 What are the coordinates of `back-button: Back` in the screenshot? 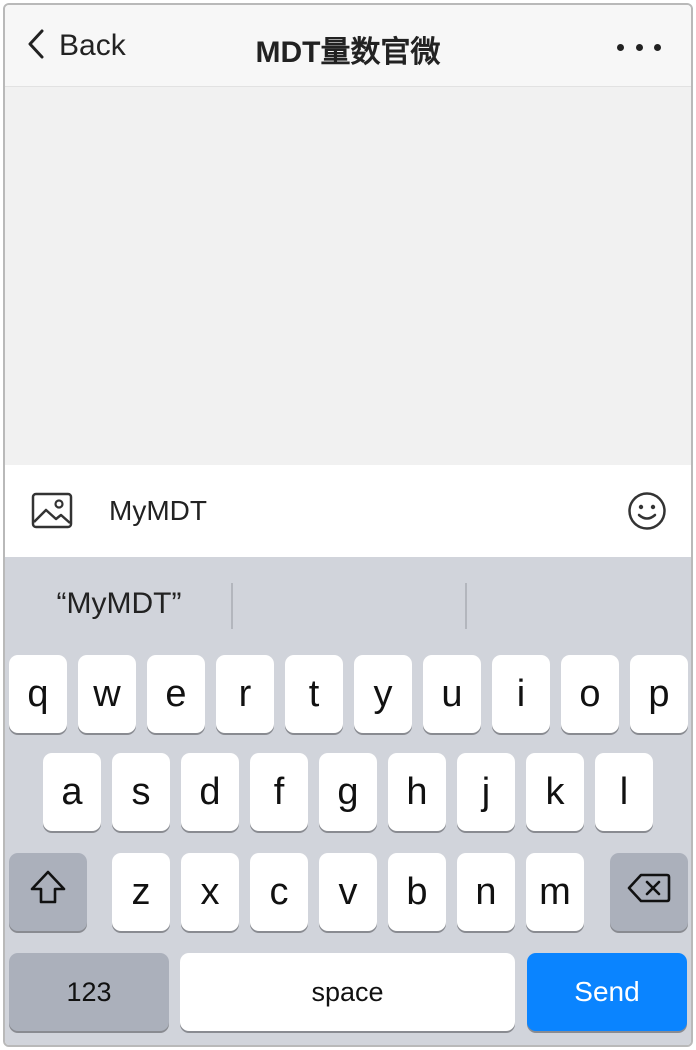 It's located at (76, 46).